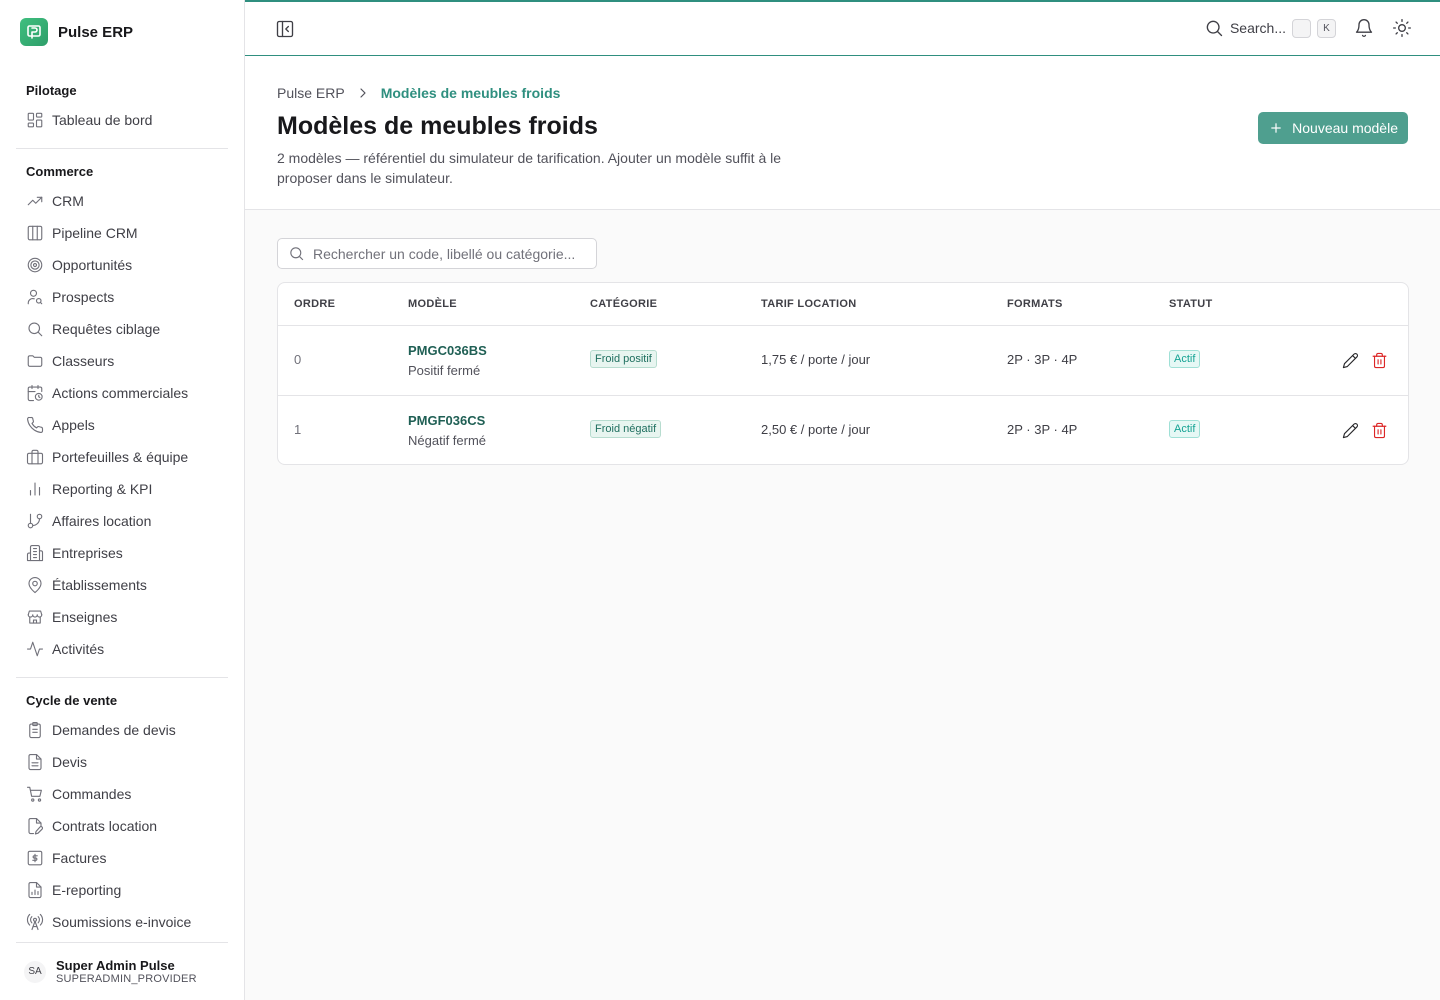  Describe the element at coordinates (1191, 304) in the screenshot. I see `column-header-status: STATUT` at that location.